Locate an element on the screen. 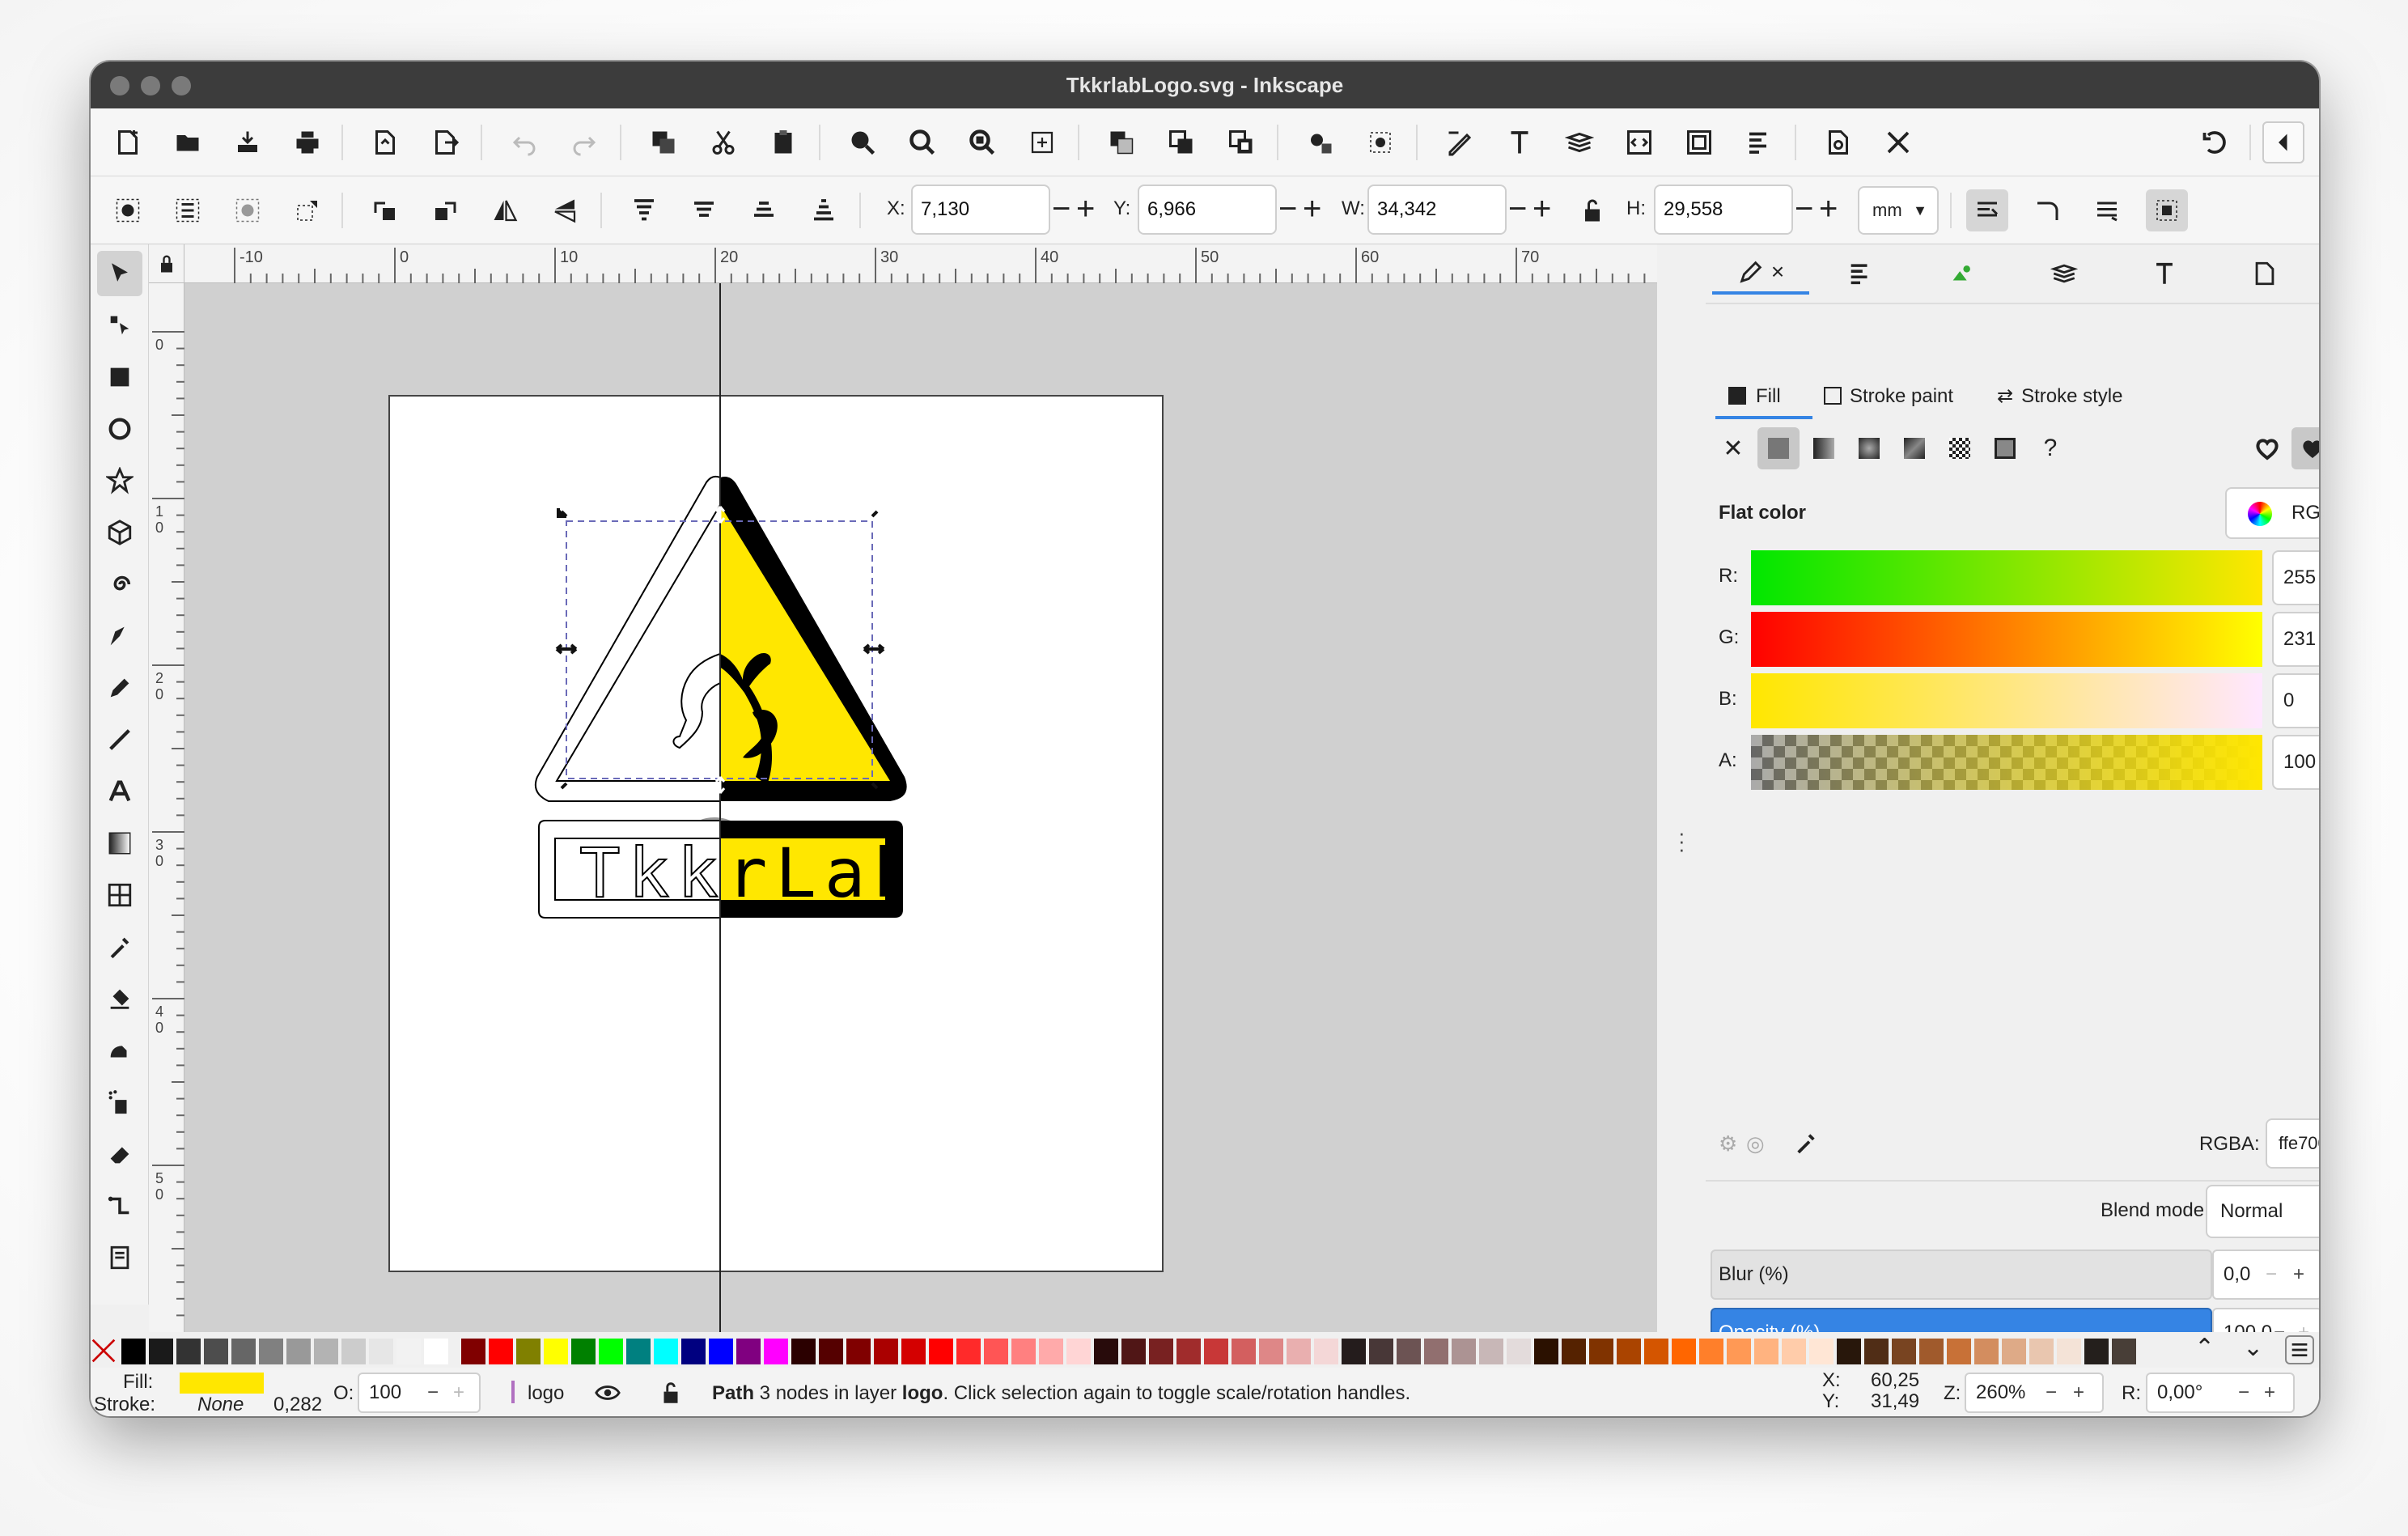 The image size is (2408, 1536). panel-handle: · · · is located at coordinates (1681, 802).